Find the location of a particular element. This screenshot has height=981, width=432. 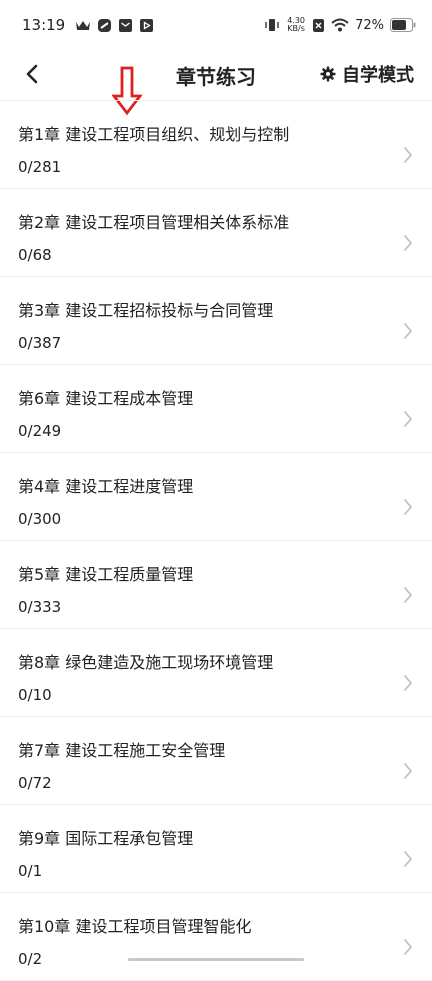

mail-icon is located at coordinates (125, 25).